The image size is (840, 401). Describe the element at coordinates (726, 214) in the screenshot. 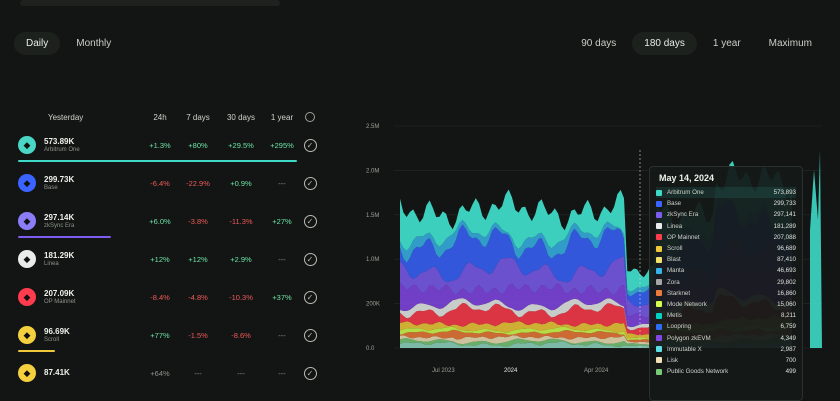

I see `tooltip-row: zkSync Era 297,141` at that location.